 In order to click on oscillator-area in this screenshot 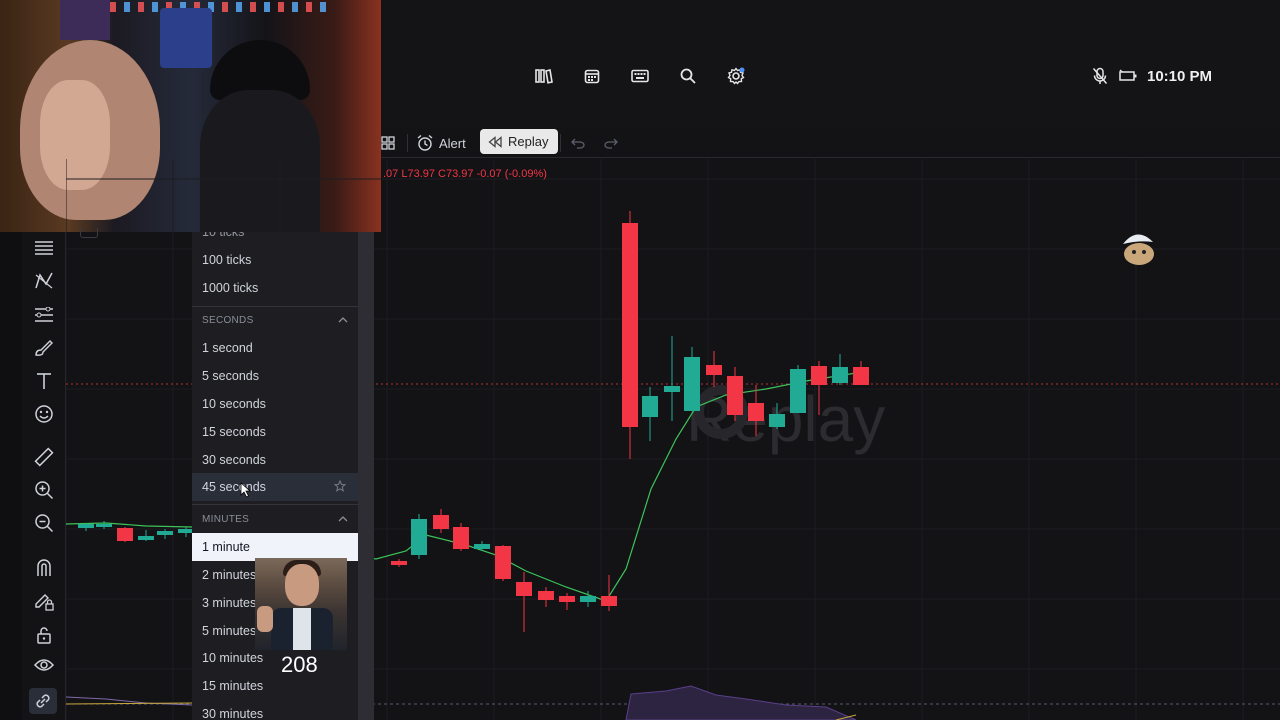, I will do `click(741, 702)`.